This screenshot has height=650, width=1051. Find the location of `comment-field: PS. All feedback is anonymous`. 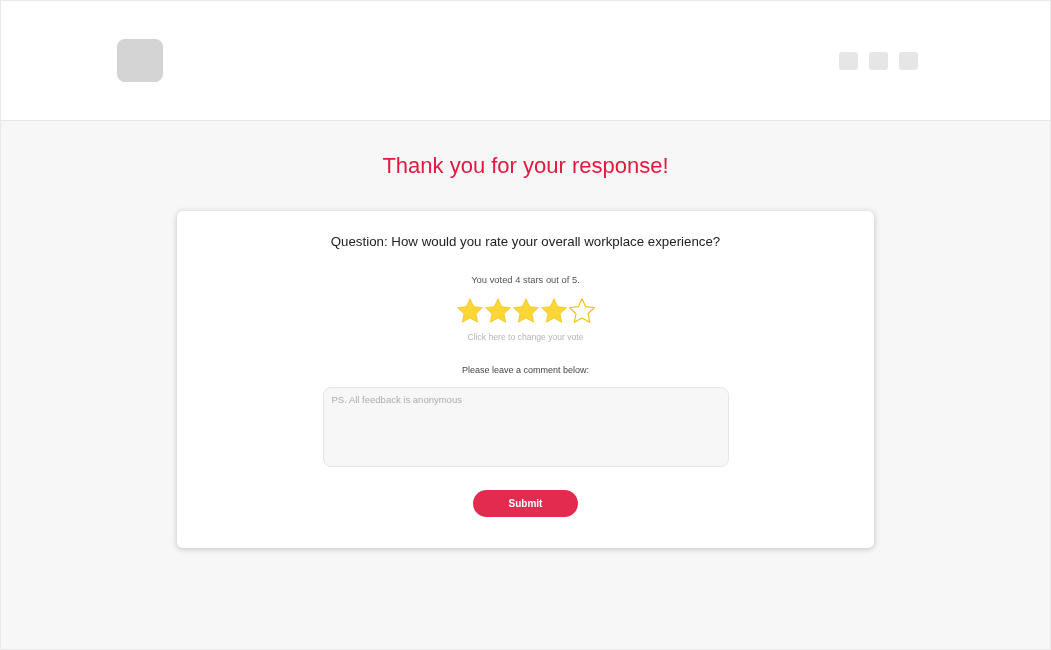

comment-field: PS. All feedback is anonymous is located at coordinates (525, 427).